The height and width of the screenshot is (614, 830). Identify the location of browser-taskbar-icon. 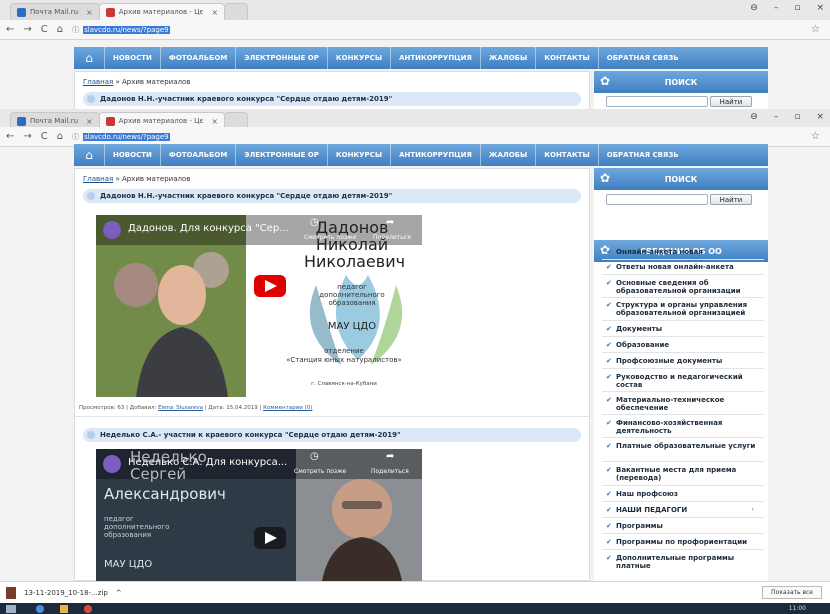
(40, 608).